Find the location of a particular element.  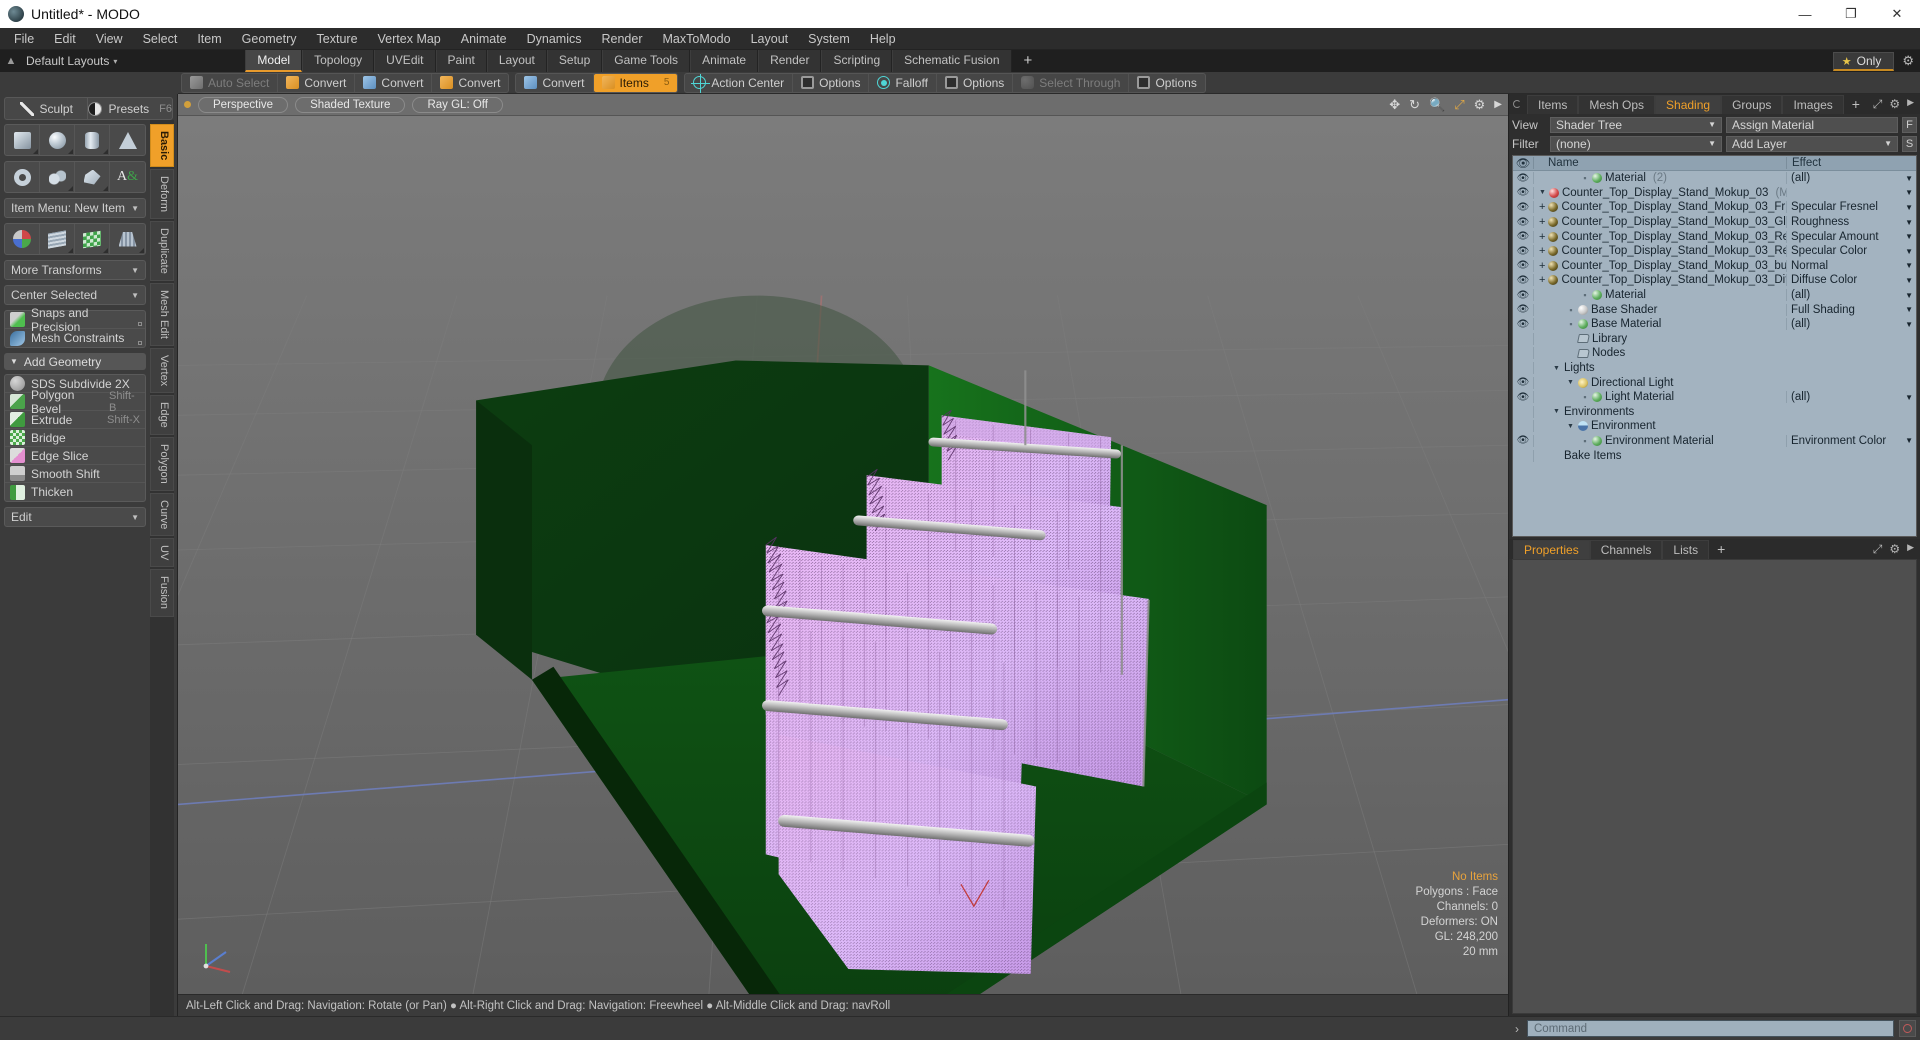

shader-tree-row: 👁 ▪ Material (2) (all) ▼ is located at coordinates (1714, 178).